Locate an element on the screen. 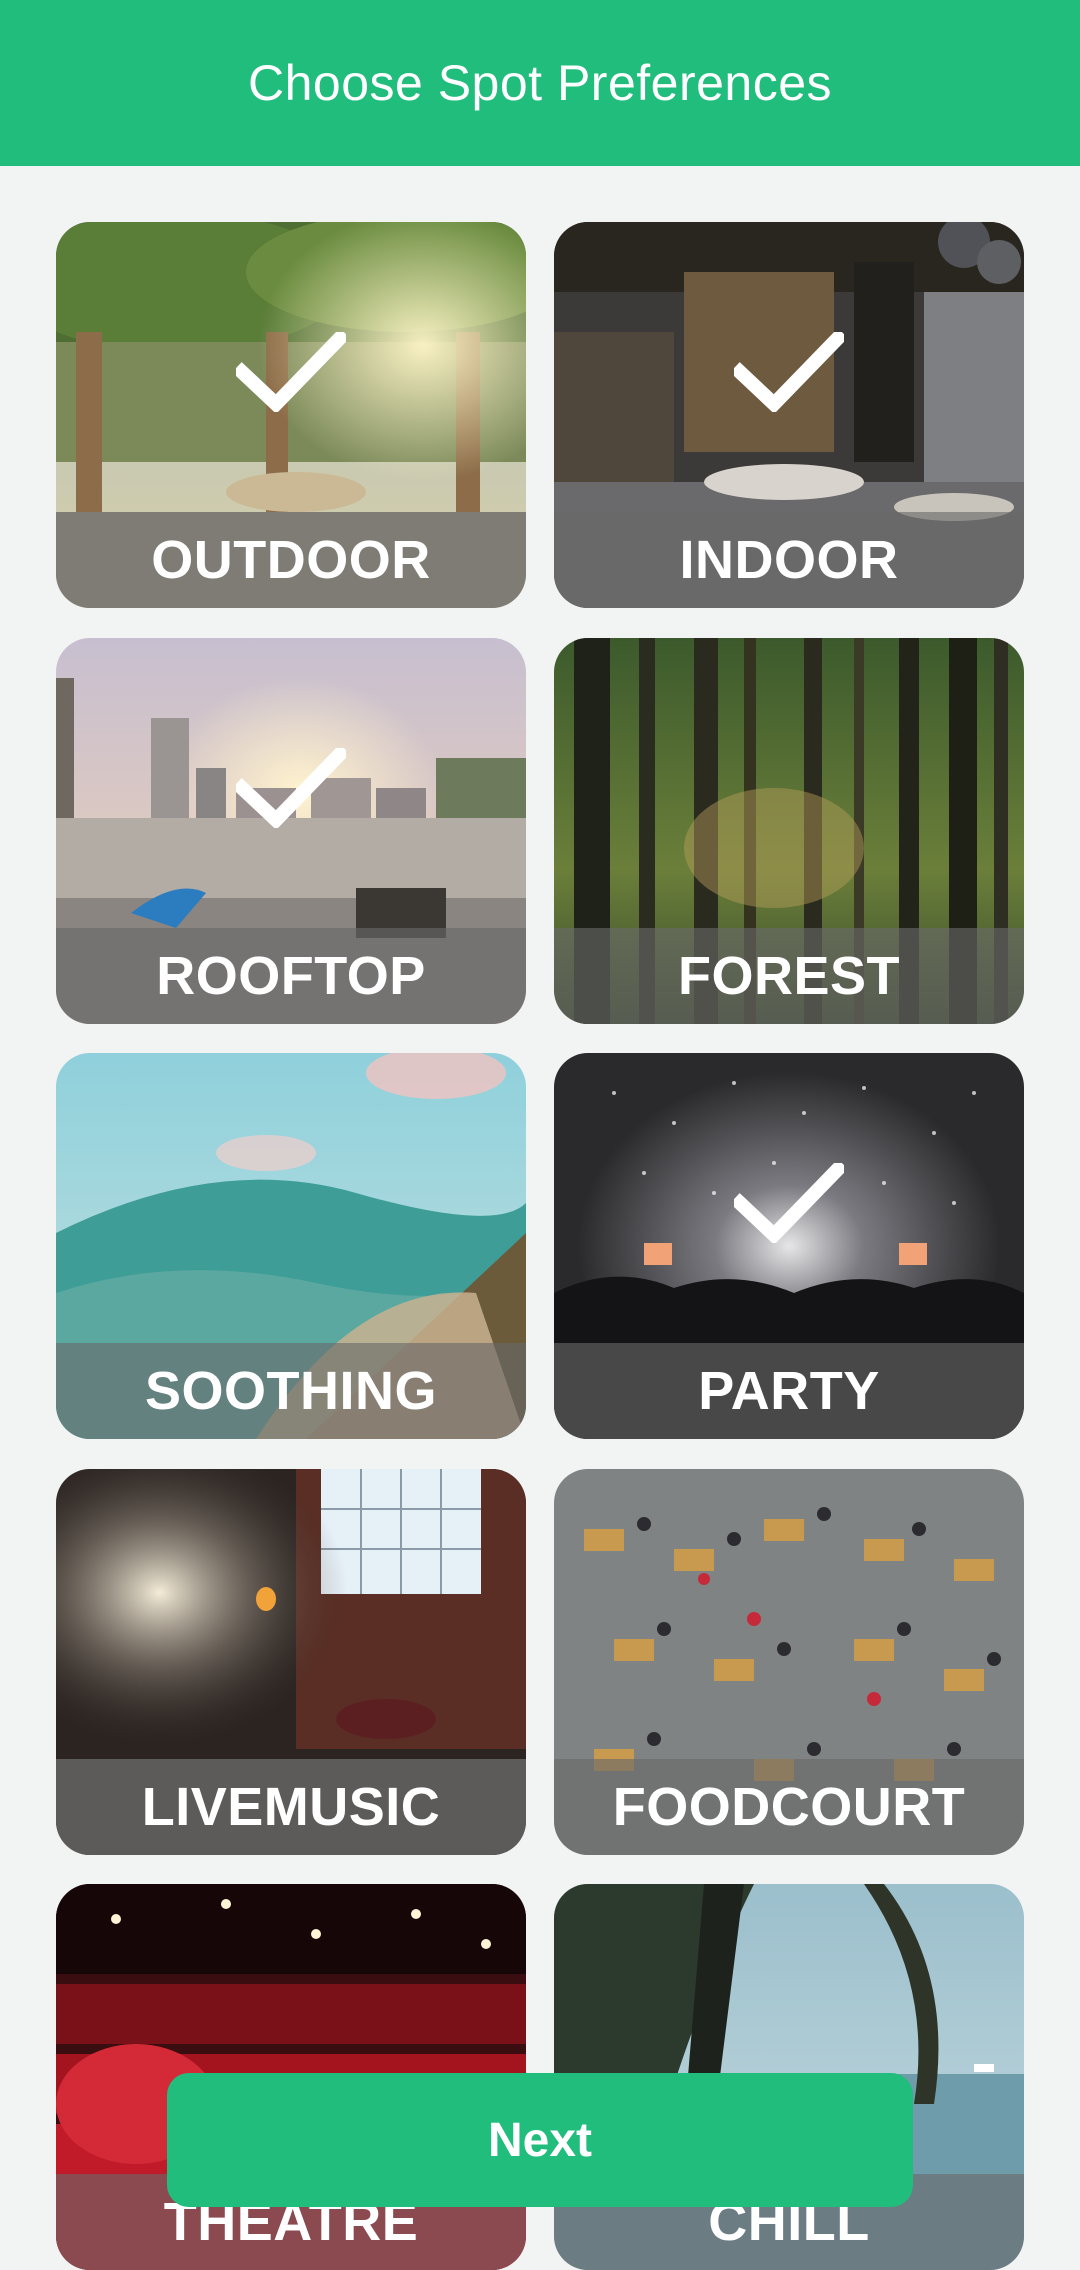 Image resolution: width=1080 pixels, height=2270 pixels. spot-label-band: ROOFTOP is located at coordinates (291, 976).